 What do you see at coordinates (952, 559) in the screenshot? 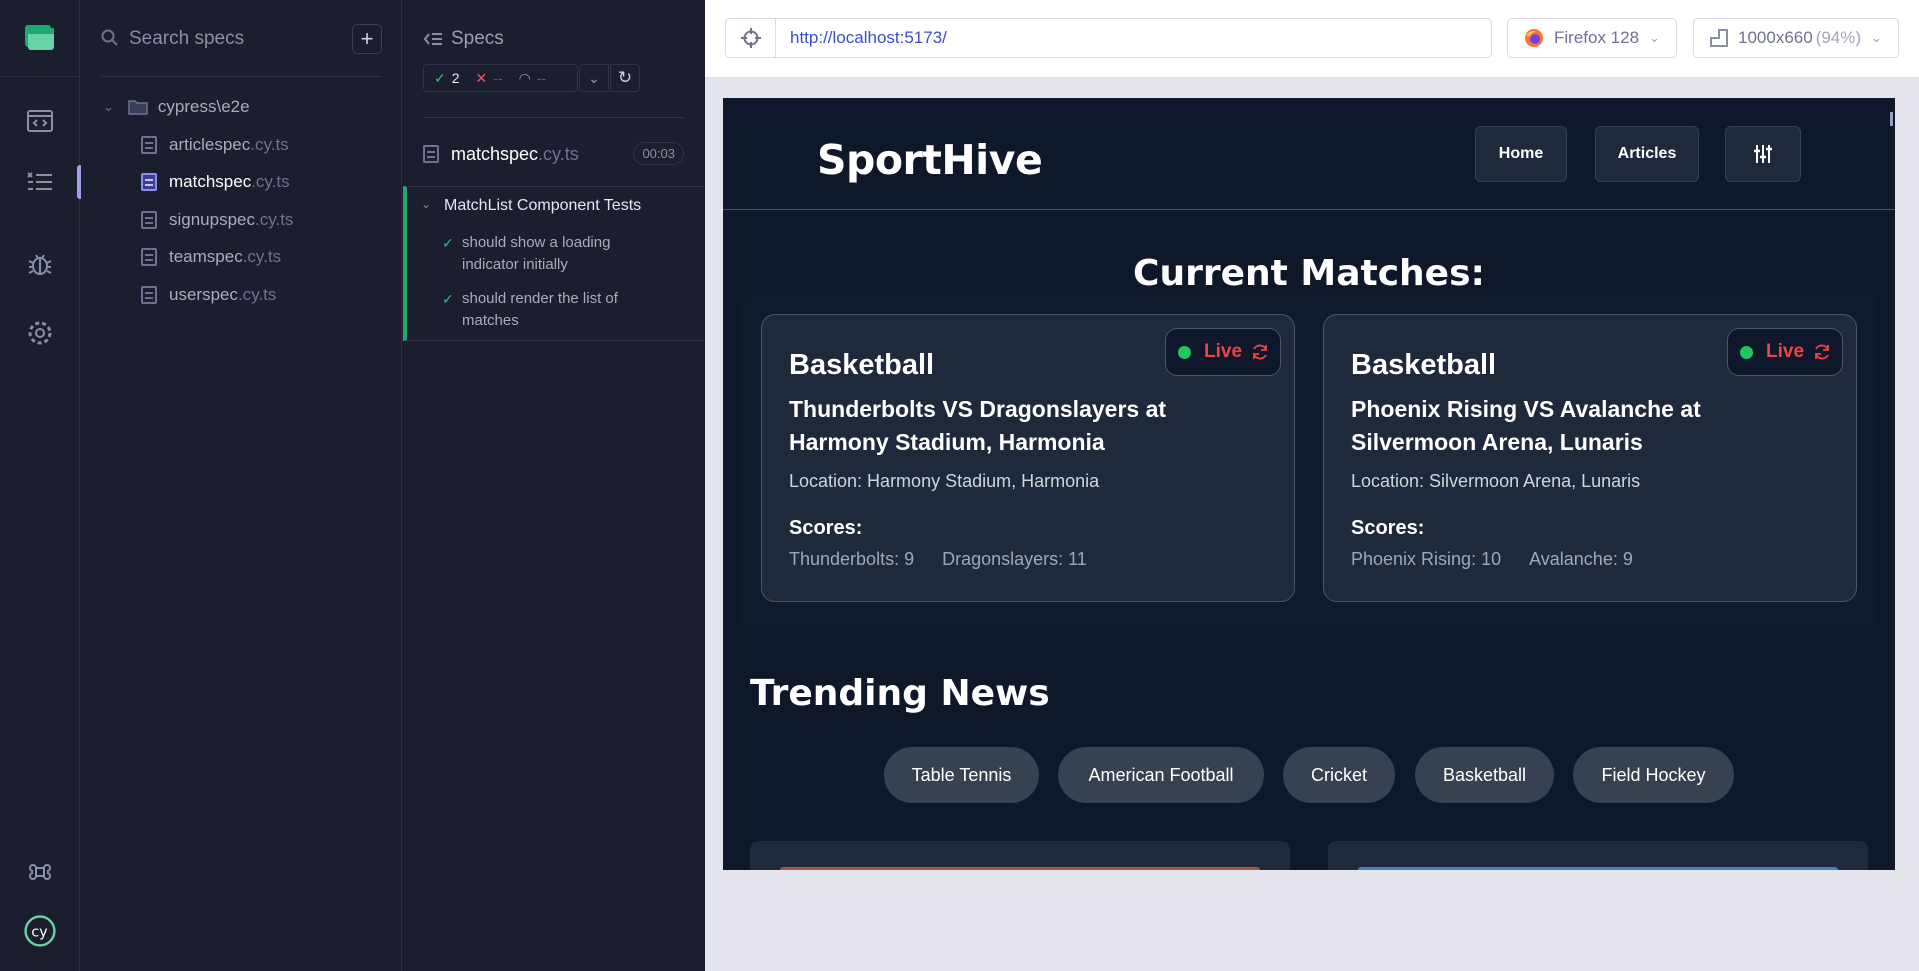
I see `score-line: Thunderbolts: 9 Dragonslayers: 11` at bounding box center [952, 559].